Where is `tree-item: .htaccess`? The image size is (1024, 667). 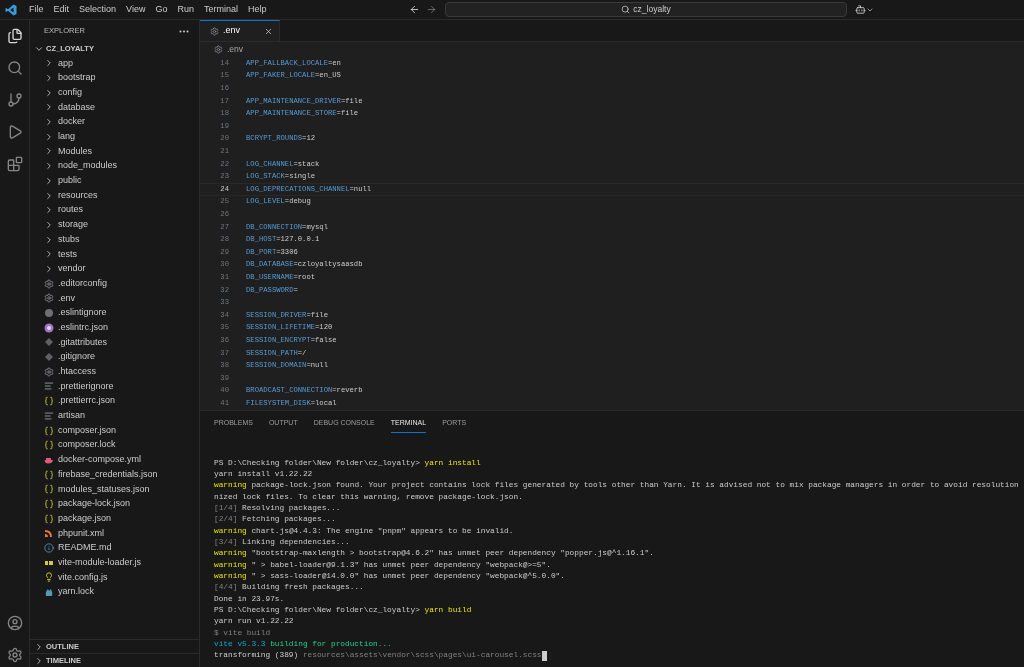 tree-item: .htaccess is located at coordinates (114, 372).